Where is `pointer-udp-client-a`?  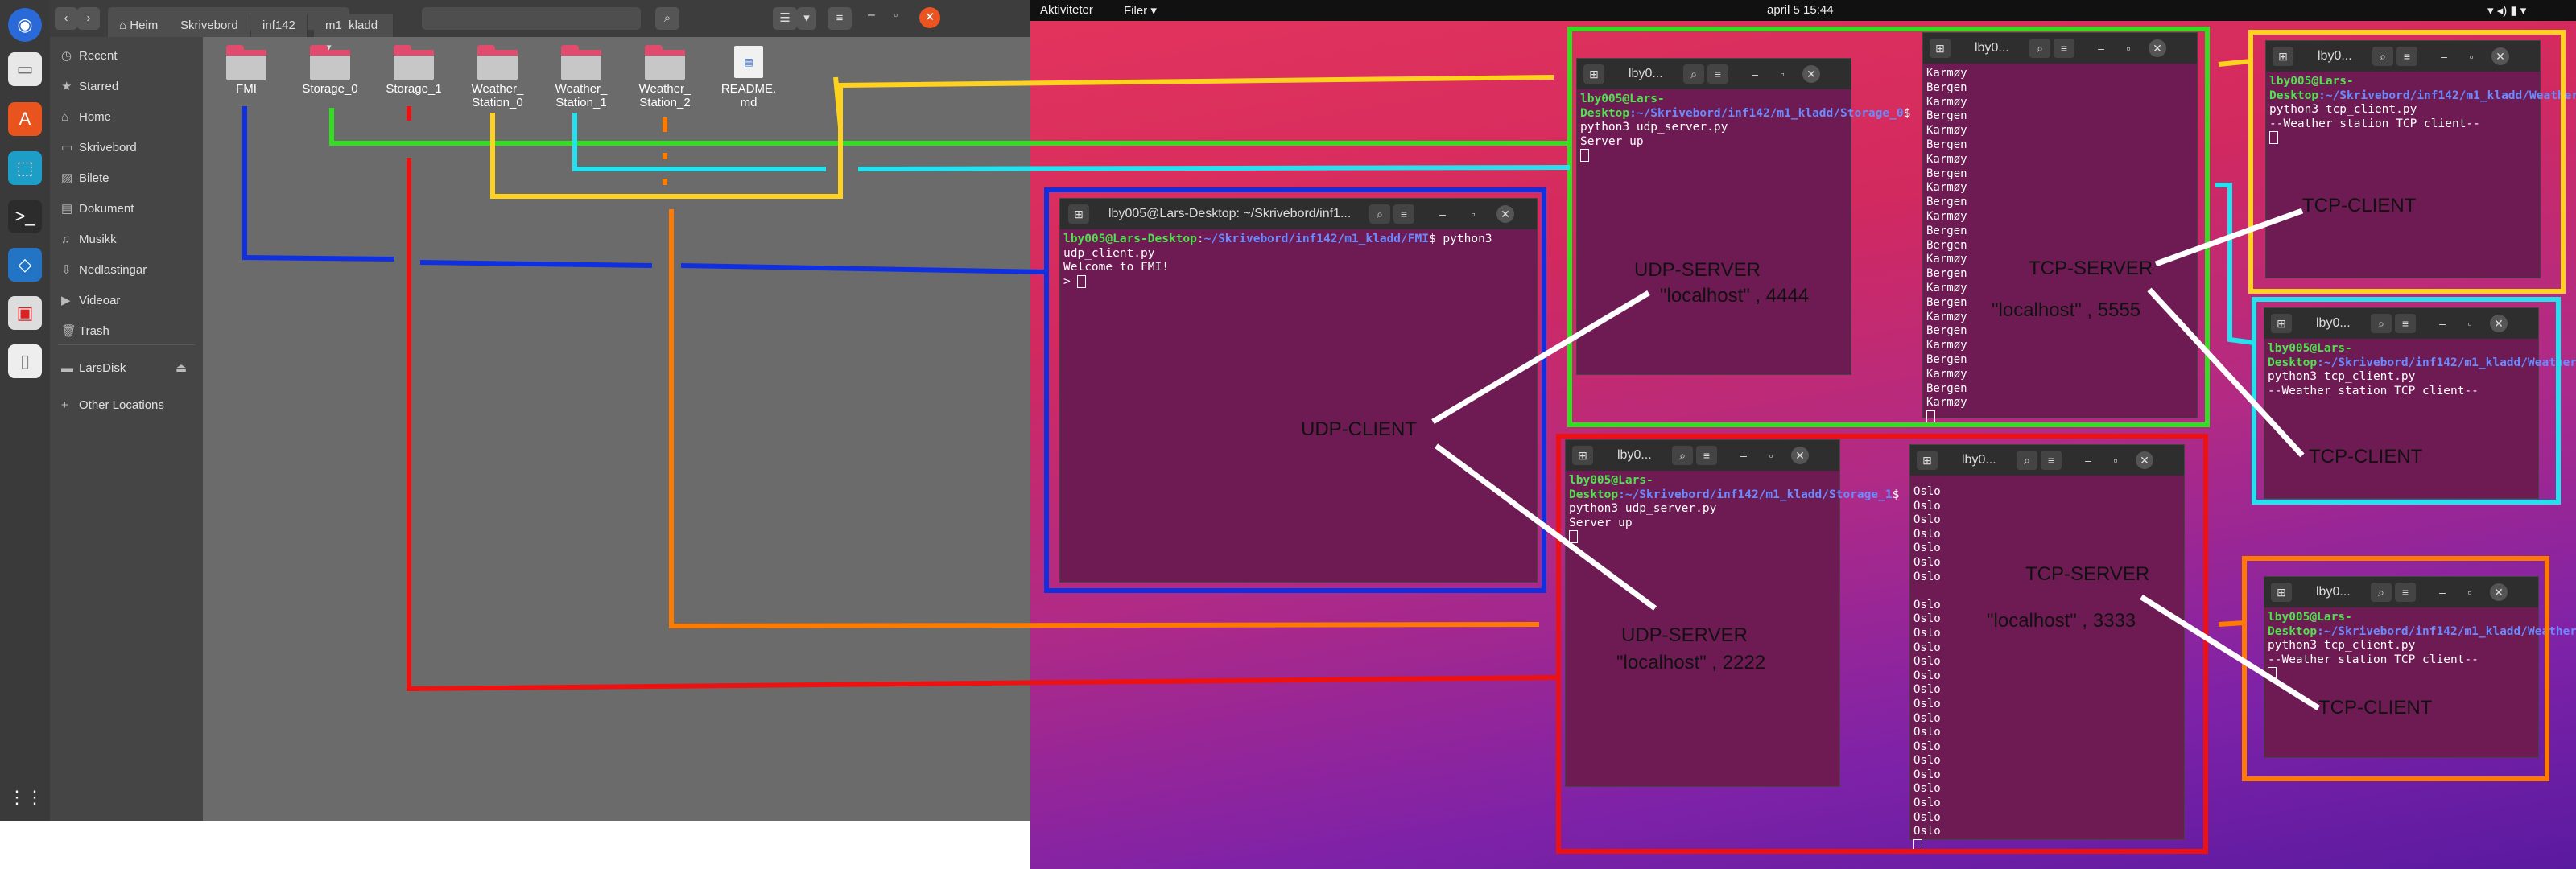 pointer-udp-client-a is located at coordinates (1540, 357).